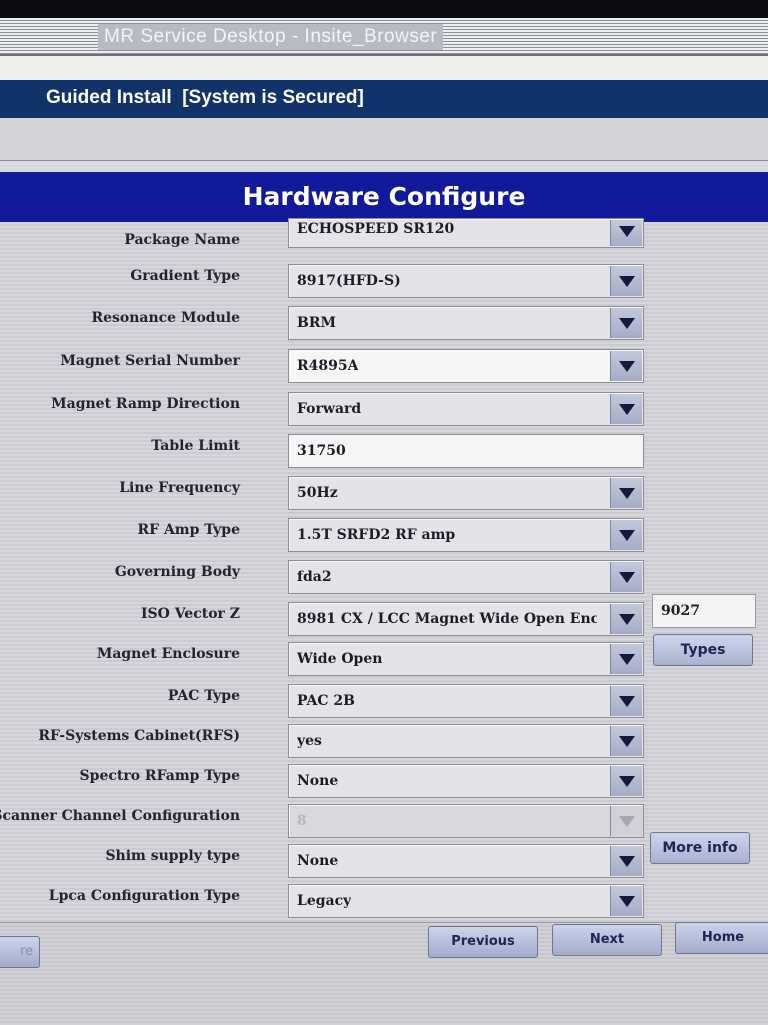 This screenshot has width=768, height=1025. I want to click on dropdown-field: 50Hz, so click(466, 493).